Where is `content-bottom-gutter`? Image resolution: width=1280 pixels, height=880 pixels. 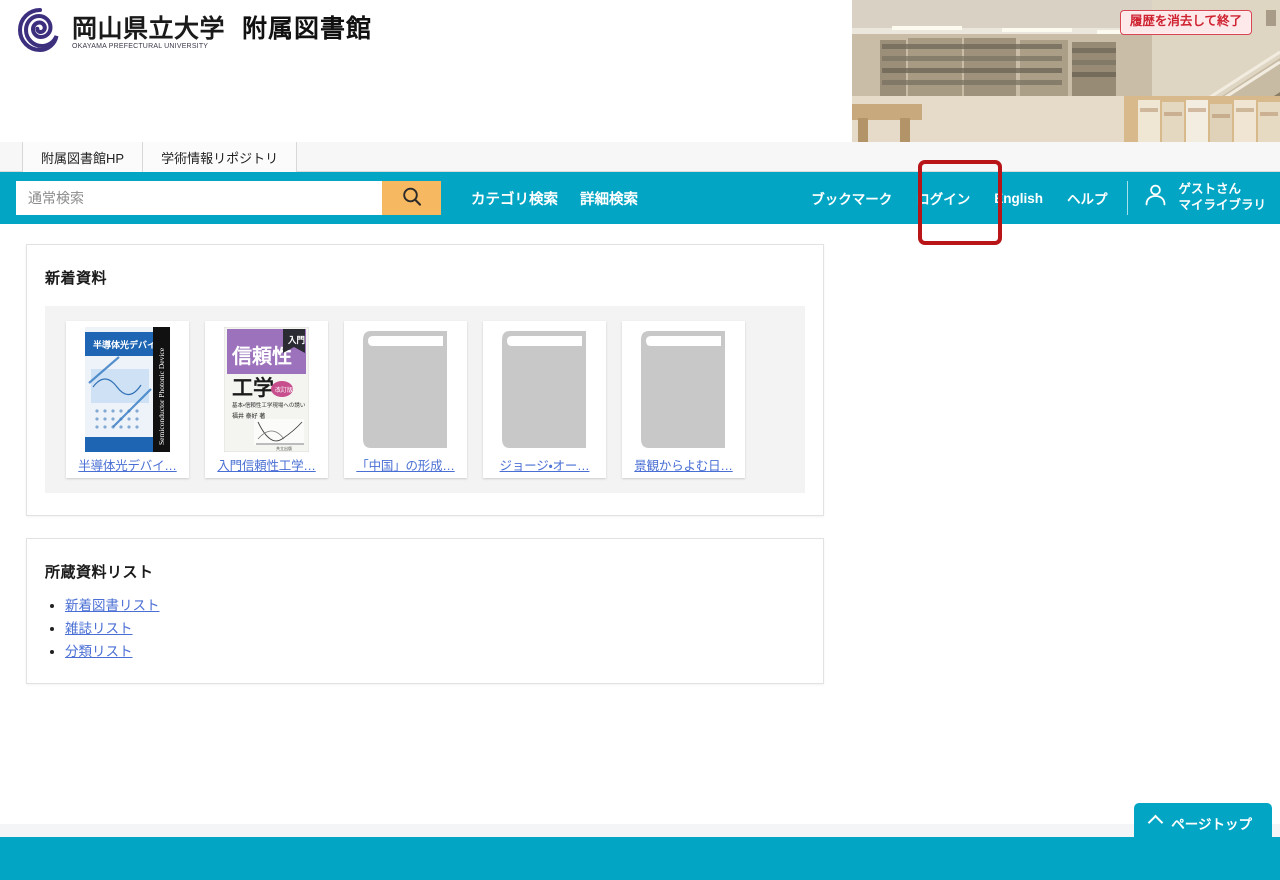
content-bottom-gutter is located at coordinates (640, 830).